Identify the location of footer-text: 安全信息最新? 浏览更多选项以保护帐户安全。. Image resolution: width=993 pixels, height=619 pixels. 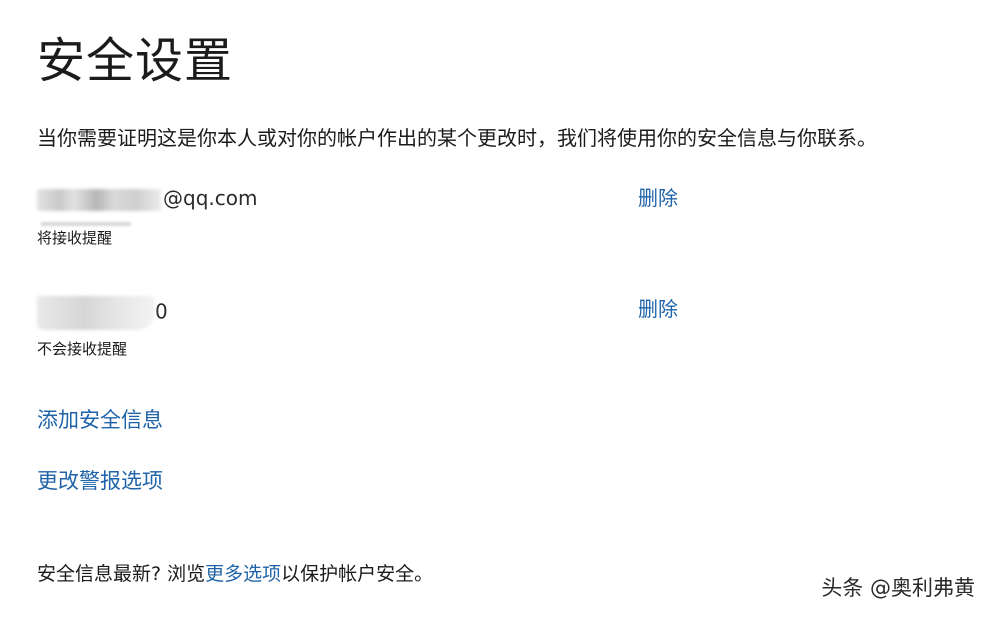
(235, 574).